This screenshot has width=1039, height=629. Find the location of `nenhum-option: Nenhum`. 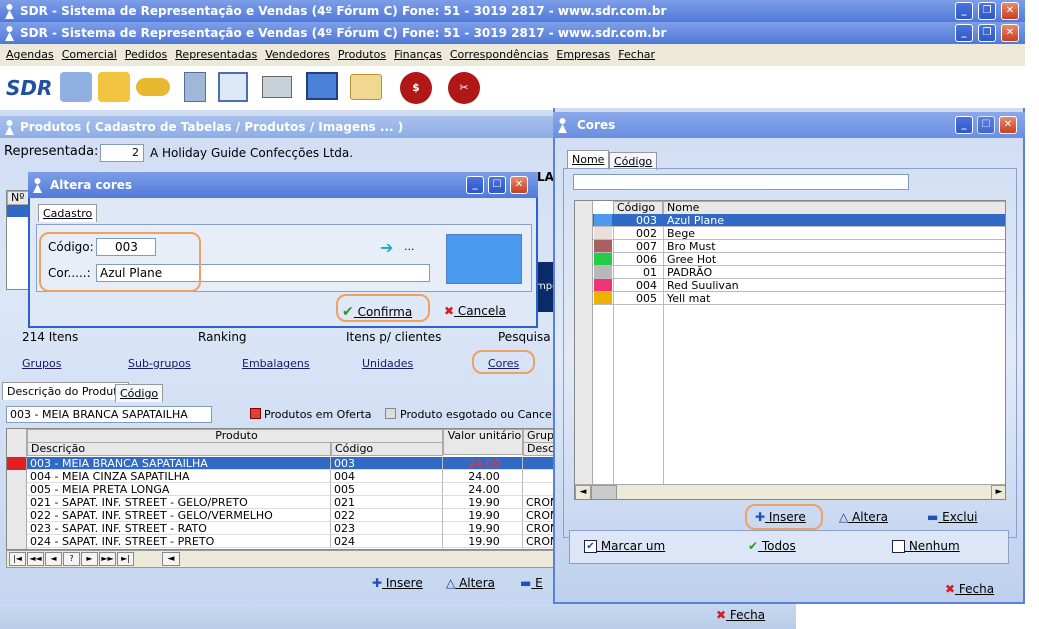

nenhum-option: Nenhum is located at coordinates (926, 546).